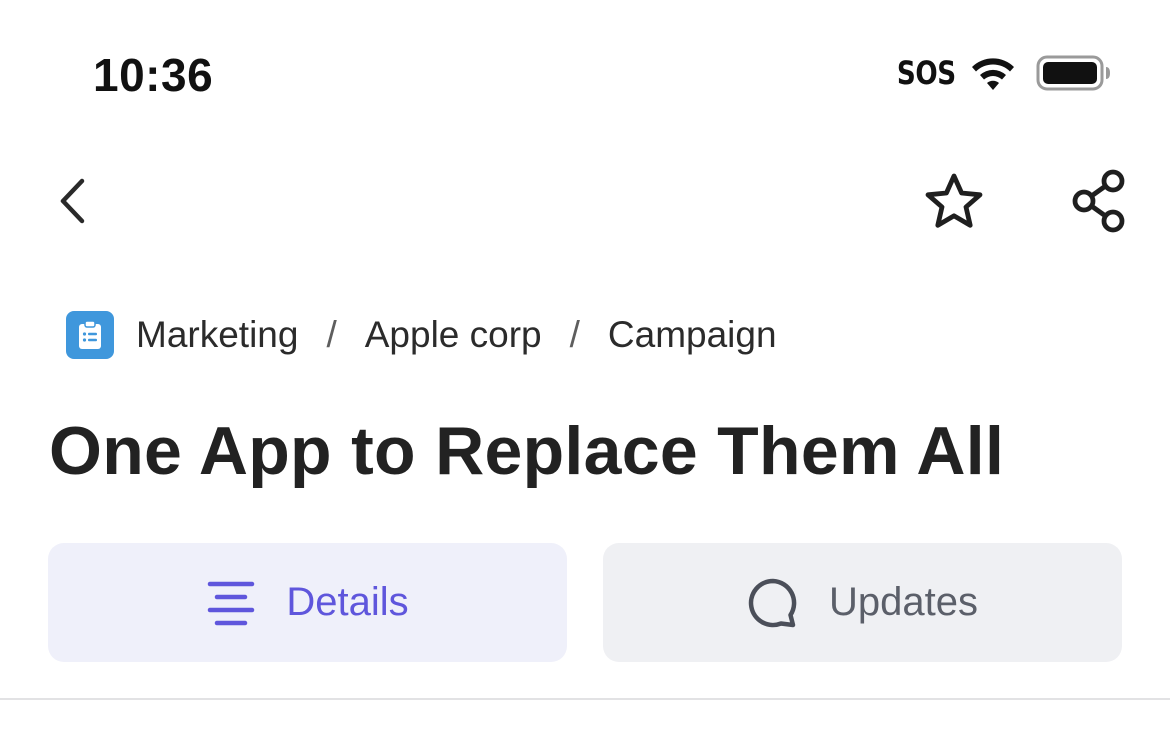 The image size is (1170, 744). Describe the element at coordinates (773, 603) in the screenshot. I see `chat-bubble-icon` at that location.